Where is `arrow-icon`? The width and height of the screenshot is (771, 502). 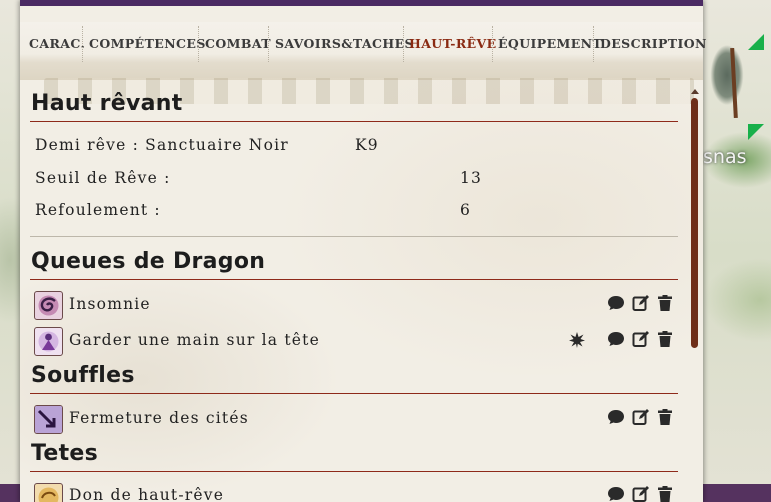
arrow-icon is located at coordinates (48, 419).